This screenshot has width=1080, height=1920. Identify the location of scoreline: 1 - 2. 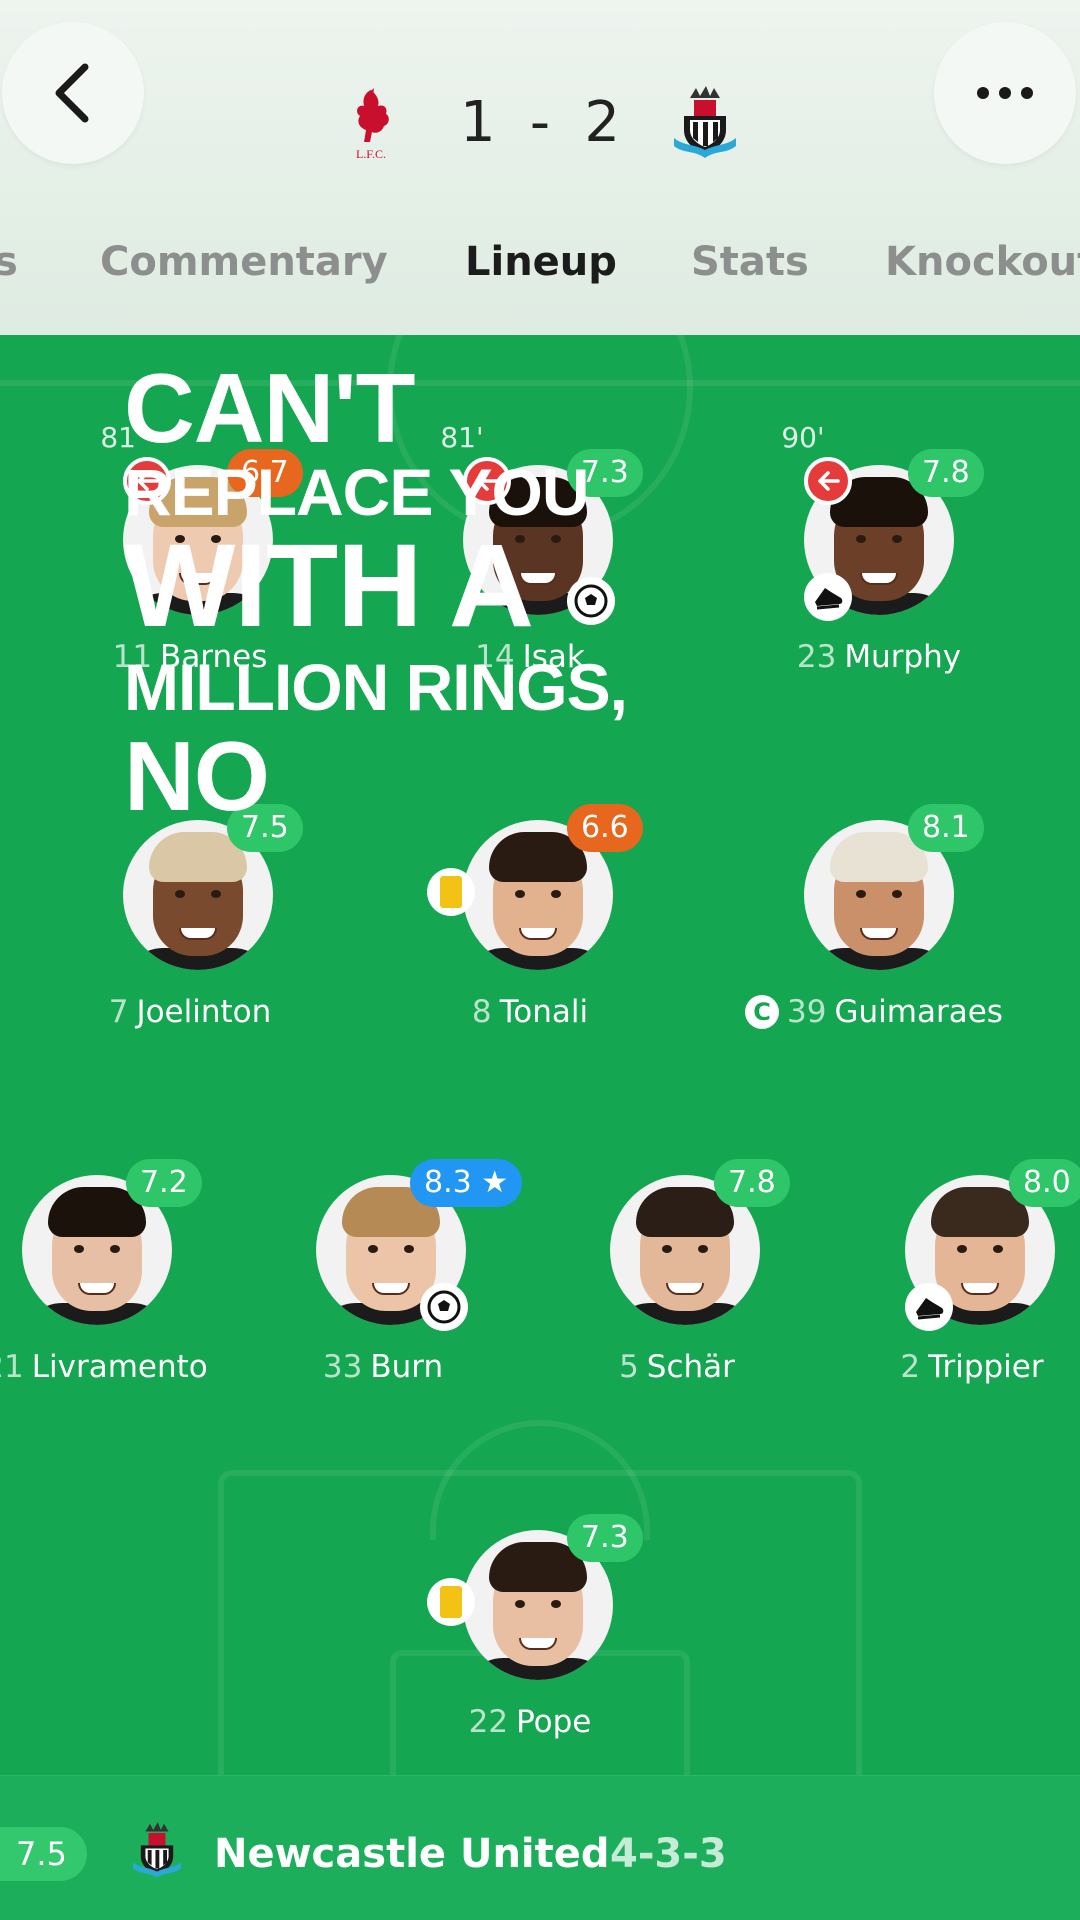
(540, 122).